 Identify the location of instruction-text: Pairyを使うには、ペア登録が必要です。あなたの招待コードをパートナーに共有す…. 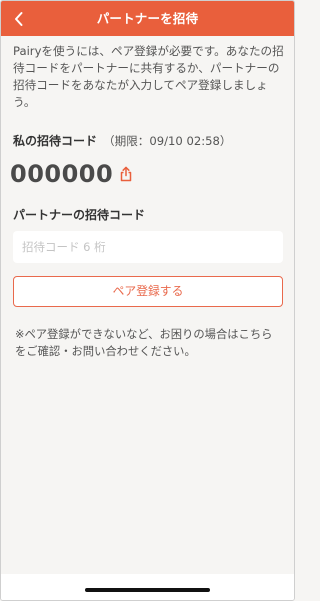
(148, 76).